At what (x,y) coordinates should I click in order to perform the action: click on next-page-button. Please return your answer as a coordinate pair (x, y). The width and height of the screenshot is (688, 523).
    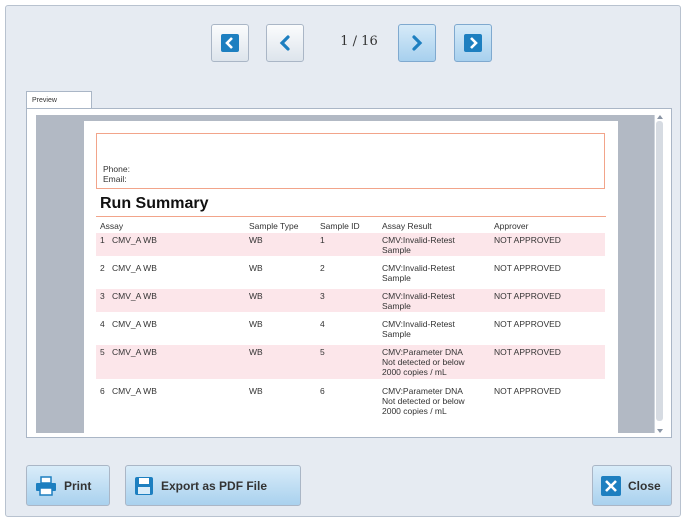
    Looking at the image, I should click on (417, 43).